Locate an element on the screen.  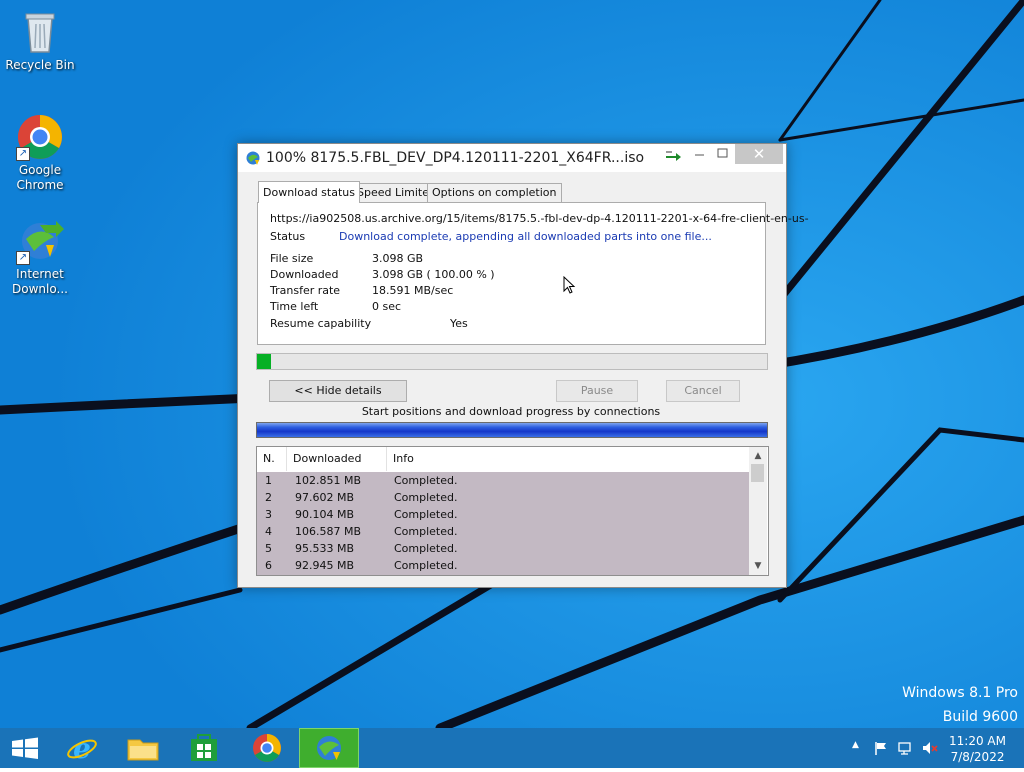
desktop-icon-google-chrome: ↗ Google Chrome is located at coordinates (40, 153).